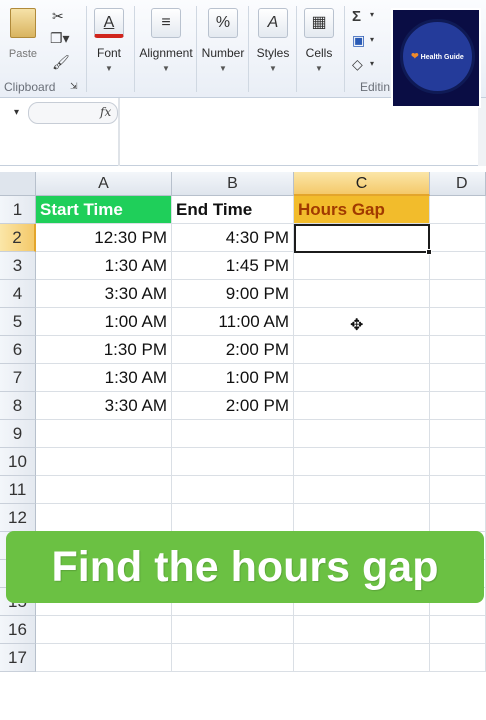 The image size is (486, 720). I want to click on row-header: 5, so click(18, 322).